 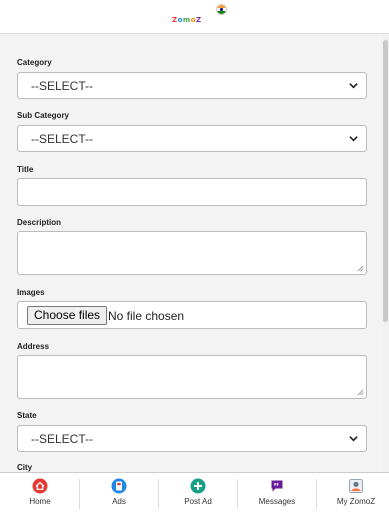 I want to click on subcategory-label: Sub Category, so click(x=43, y=115).